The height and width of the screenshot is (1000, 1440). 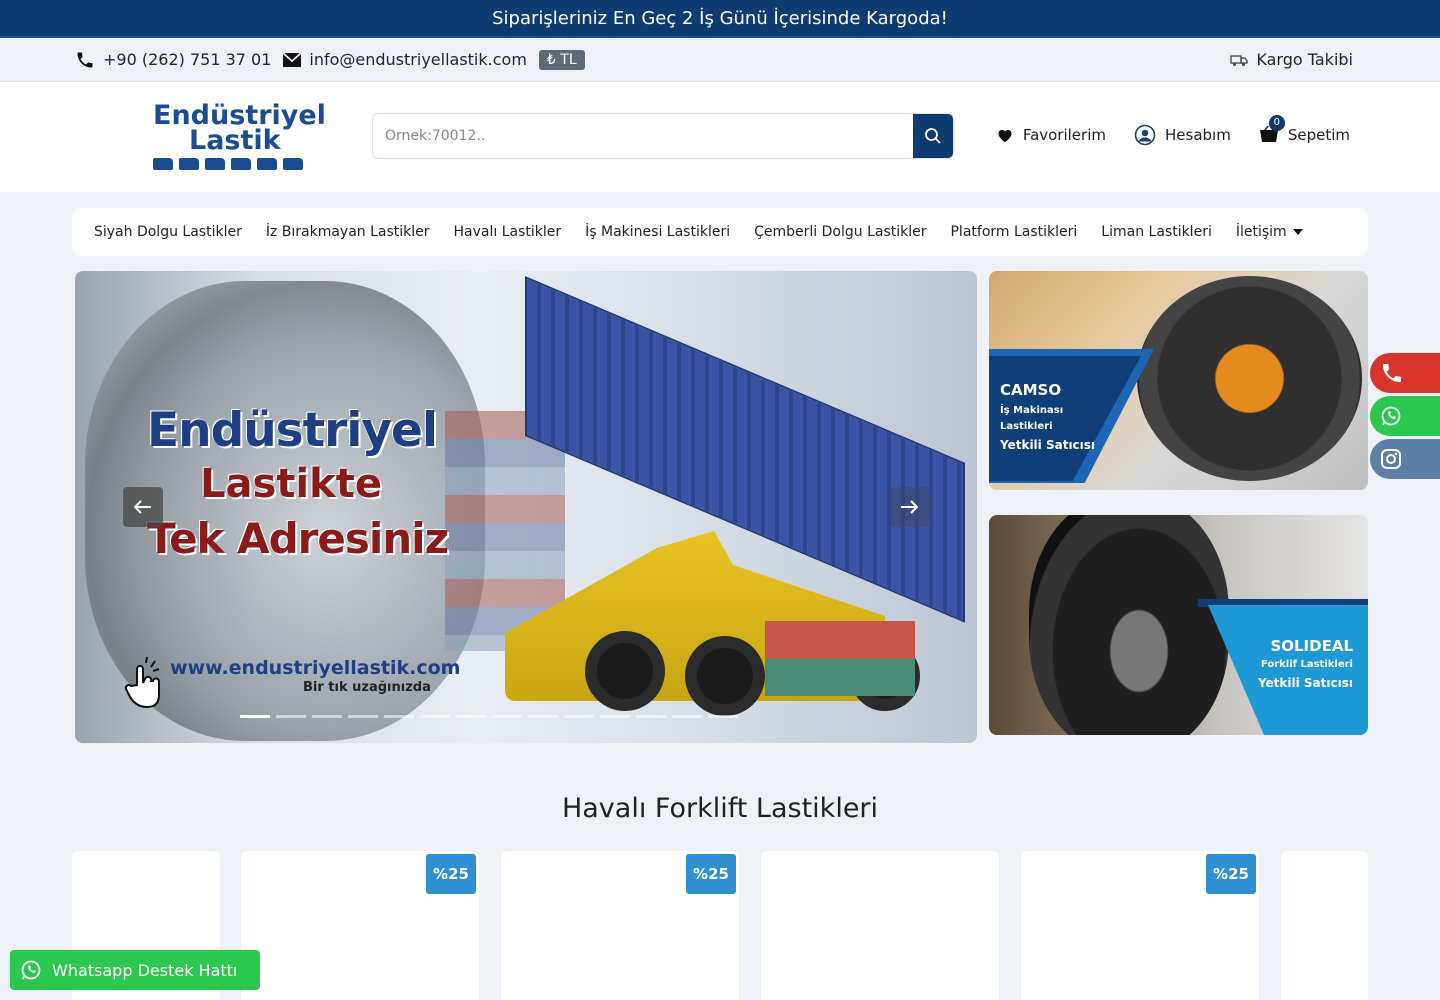 I want to click on mail-icon, so click(x=292, y=59).